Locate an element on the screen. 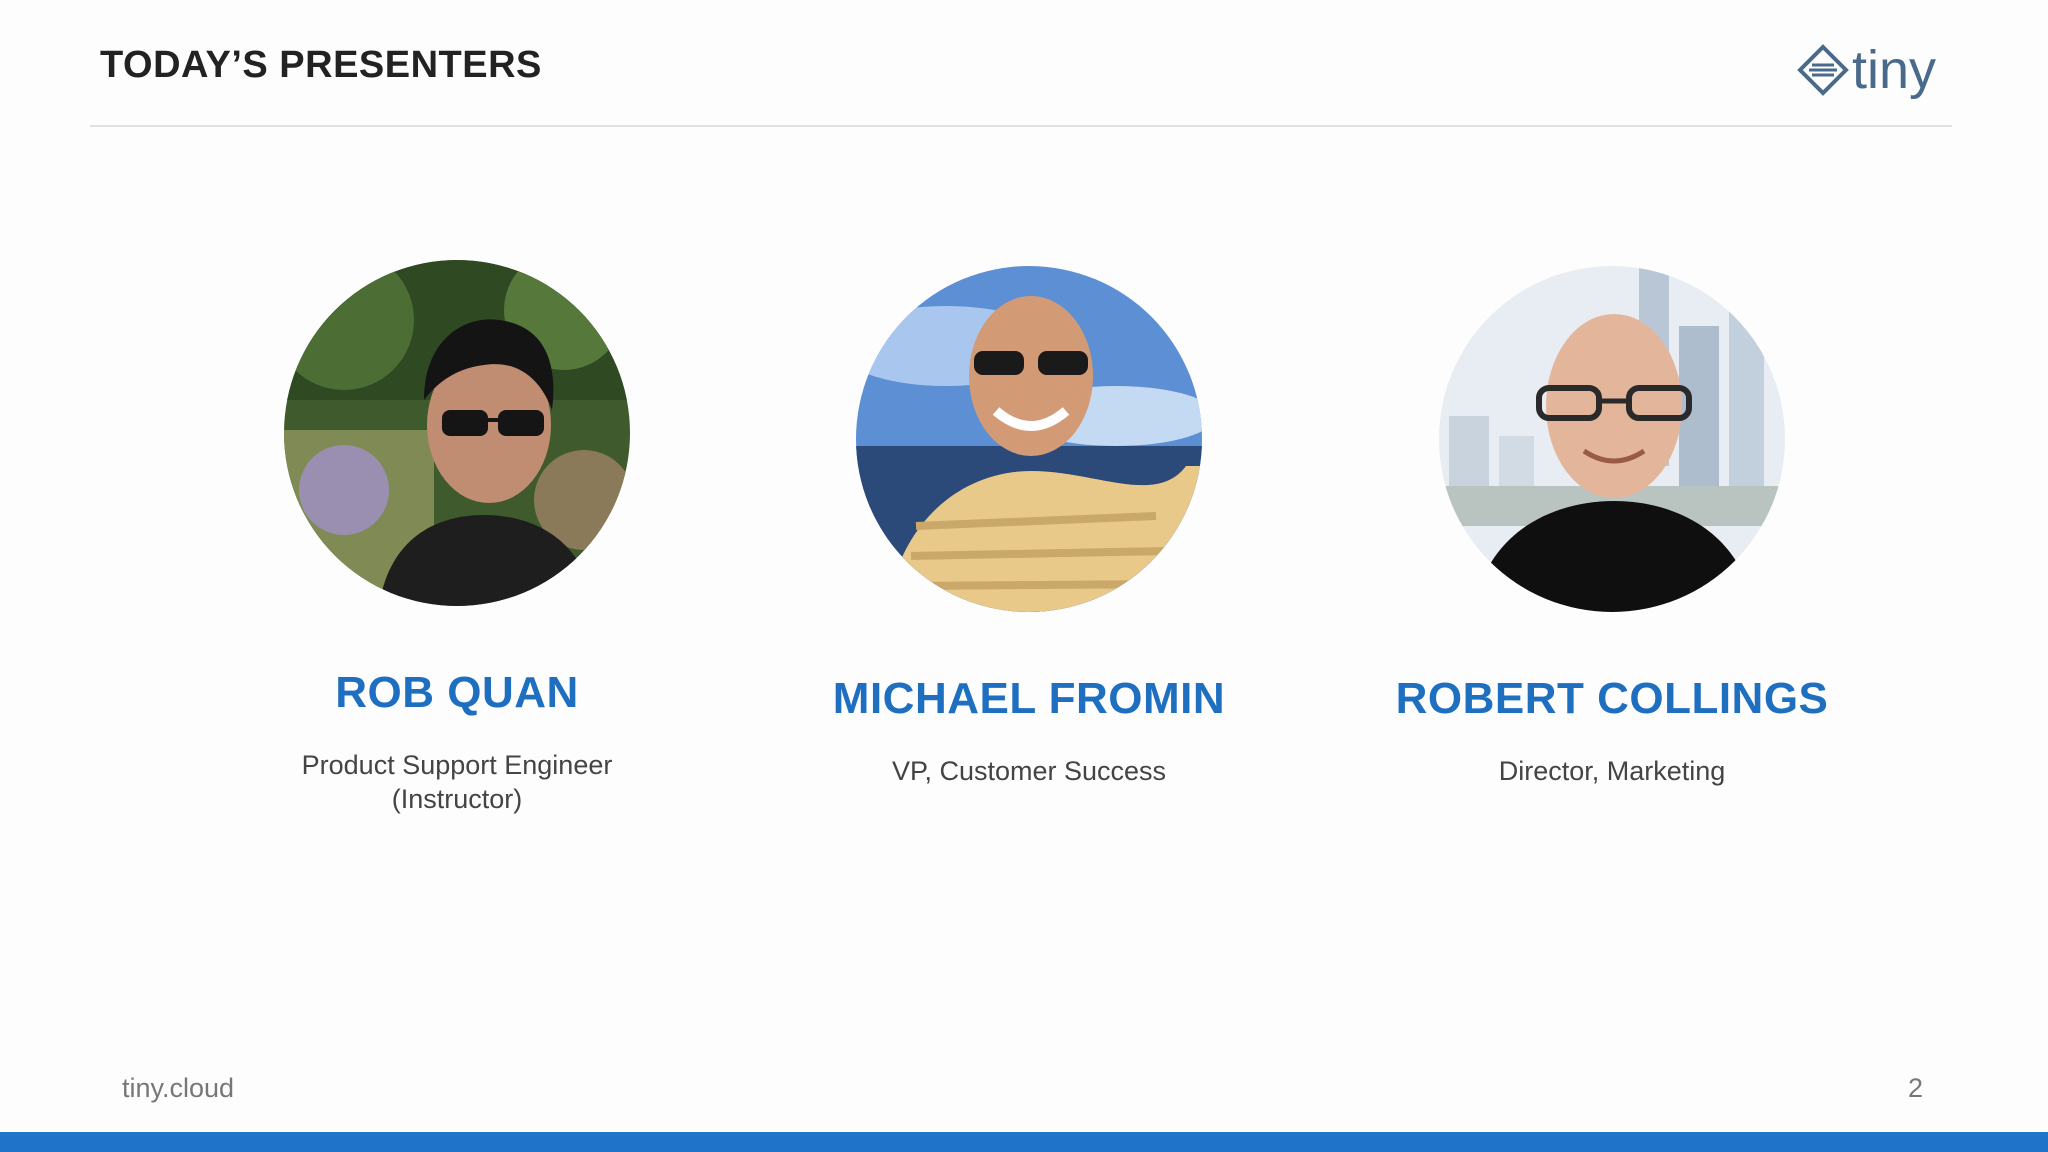 This screenshot has height=1152, width=2048. presenter-role: Product Support Engineer is located at coordinates (457, 765).